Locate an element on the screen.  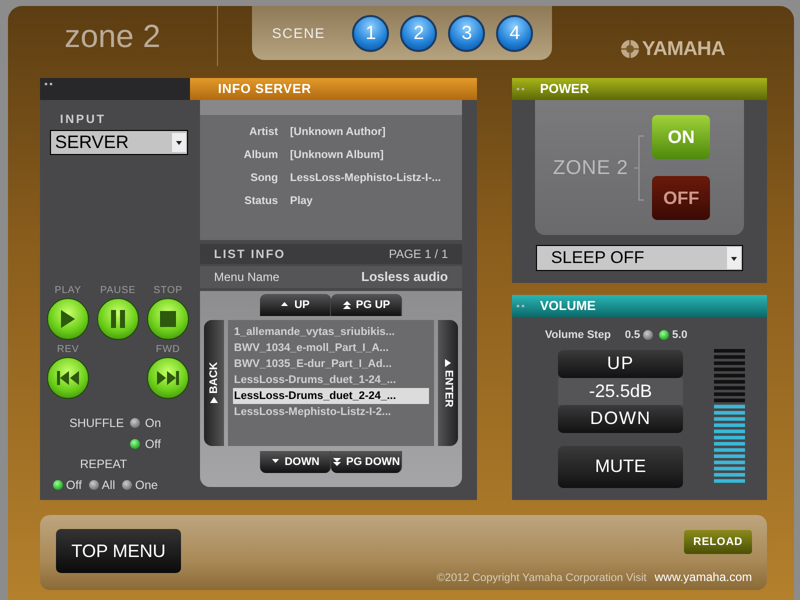
volume-down-button: DOWN is located at coordinates (620, 418).